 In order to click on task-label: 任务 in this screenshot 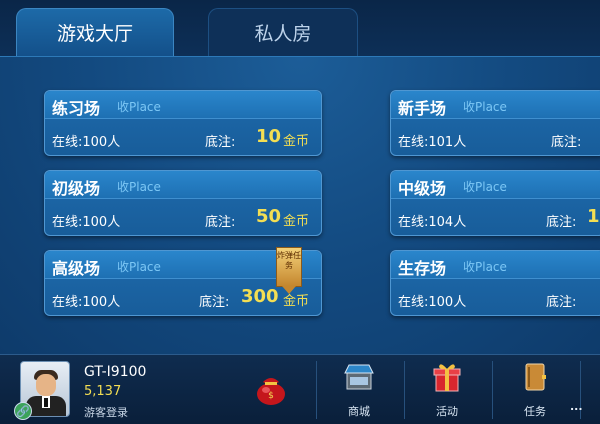, I will do `click(535, 411)`.